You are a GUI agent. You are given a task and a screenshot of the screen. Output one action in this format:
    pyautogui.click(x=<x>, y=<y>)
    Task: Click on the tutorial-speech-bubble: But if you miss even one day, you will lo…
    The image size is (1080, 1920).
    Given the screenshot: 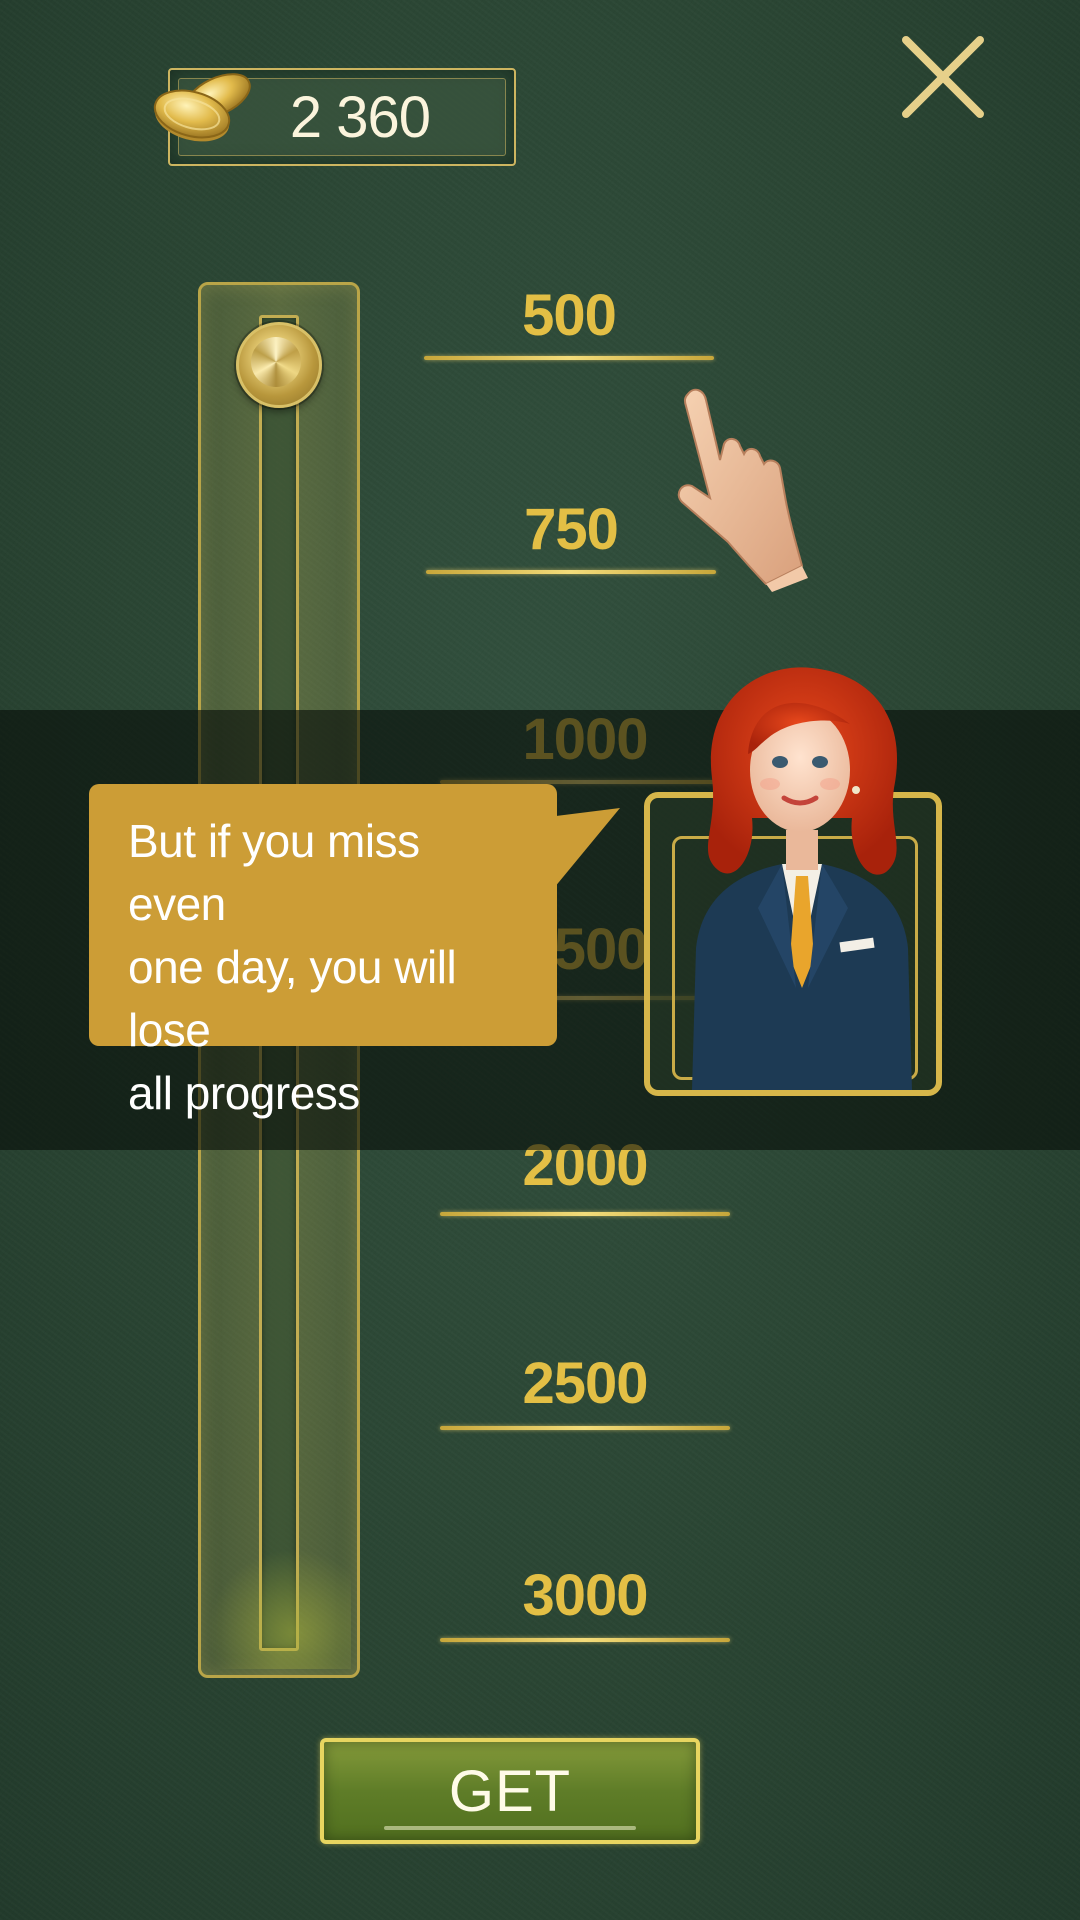 What is the action you would take?
    pyautogui.click(x=323, y=951)
    